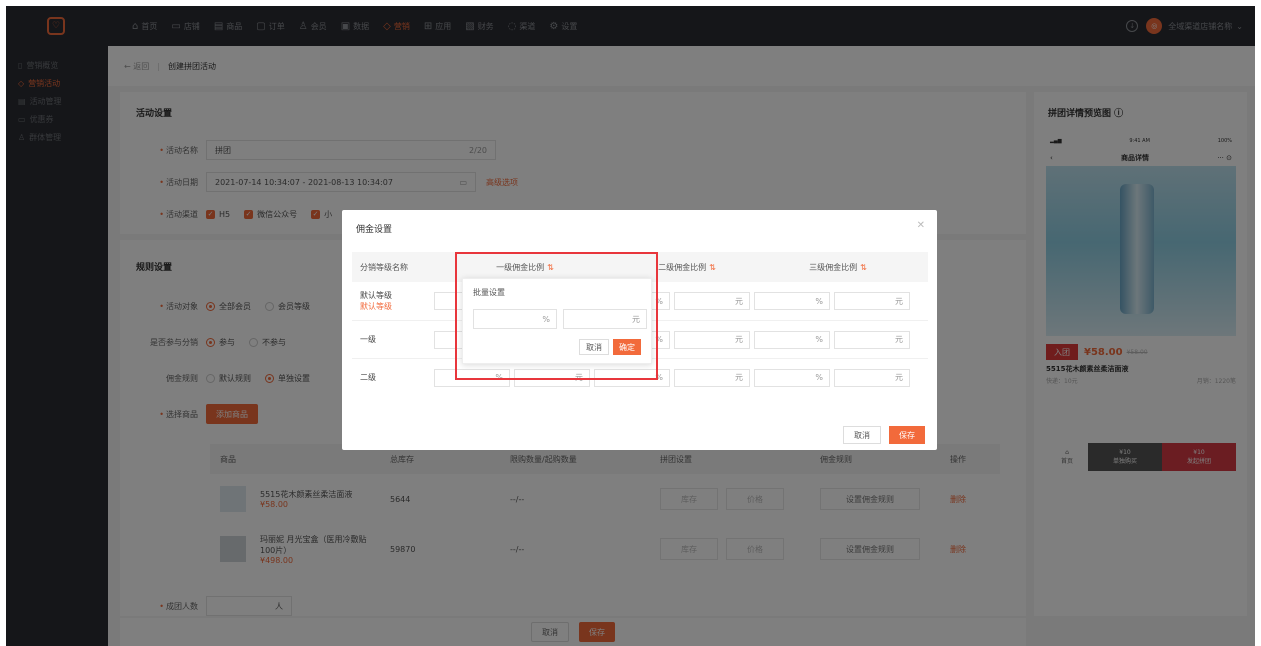 This screenshot has width=1261, height=646. What do you see at coordinates (862, 435) in the screenshot?
I see `modal-cancel-button: 取消` at bounding box center [862, 435].